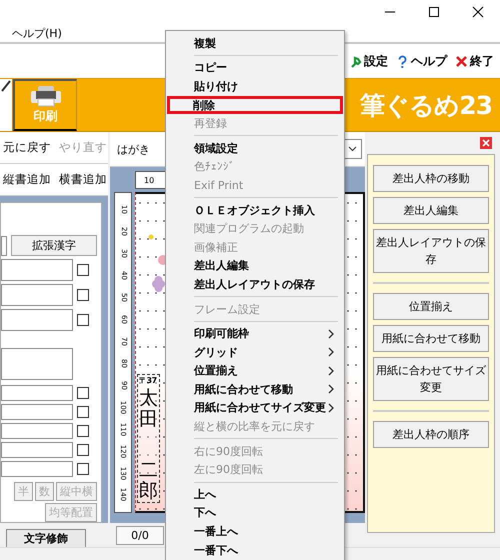  What do you see at coordinates (255, 148) in the screenshot?
I see `menu-item: 領域設定` at bounding box center [255, 148].